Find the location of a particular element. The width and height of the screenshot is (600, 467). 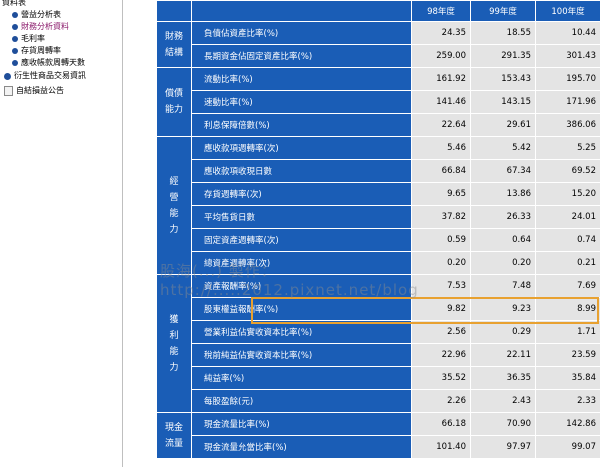

value-cell: 0.59 is located at coordinates (441, 240).